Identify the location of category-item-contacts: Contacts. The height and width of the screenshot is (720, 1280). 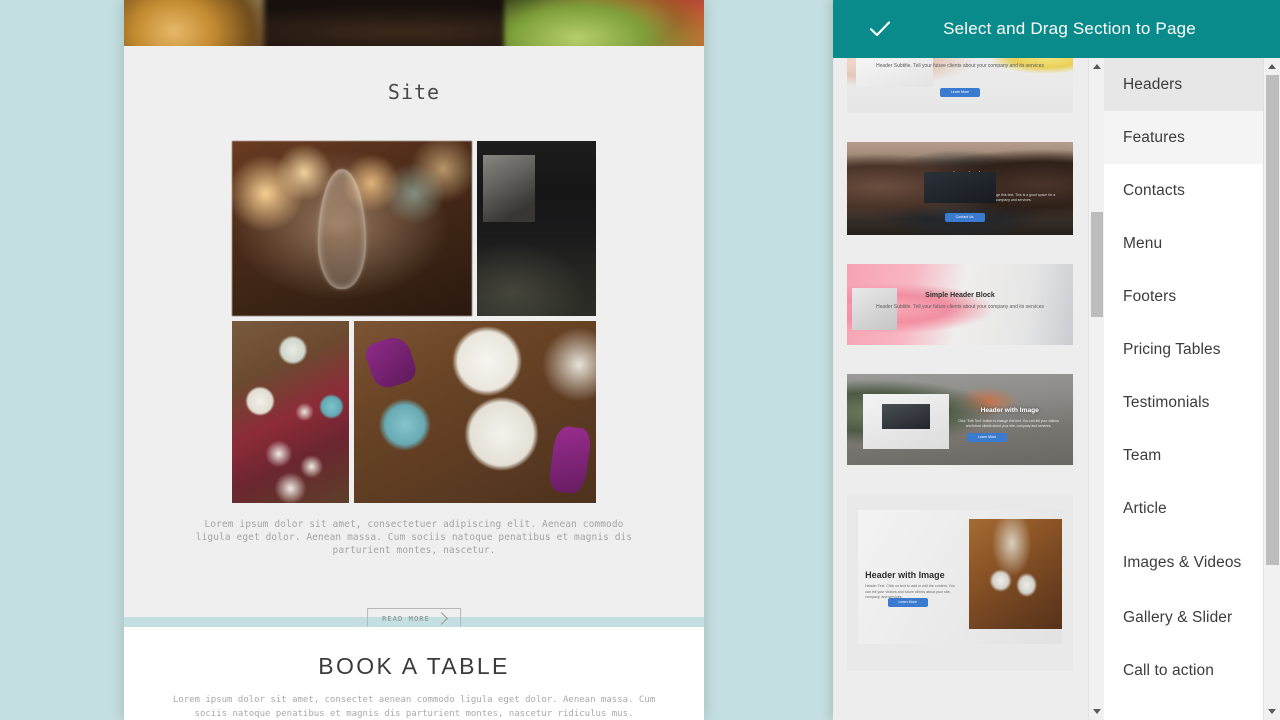
(1183, 190).